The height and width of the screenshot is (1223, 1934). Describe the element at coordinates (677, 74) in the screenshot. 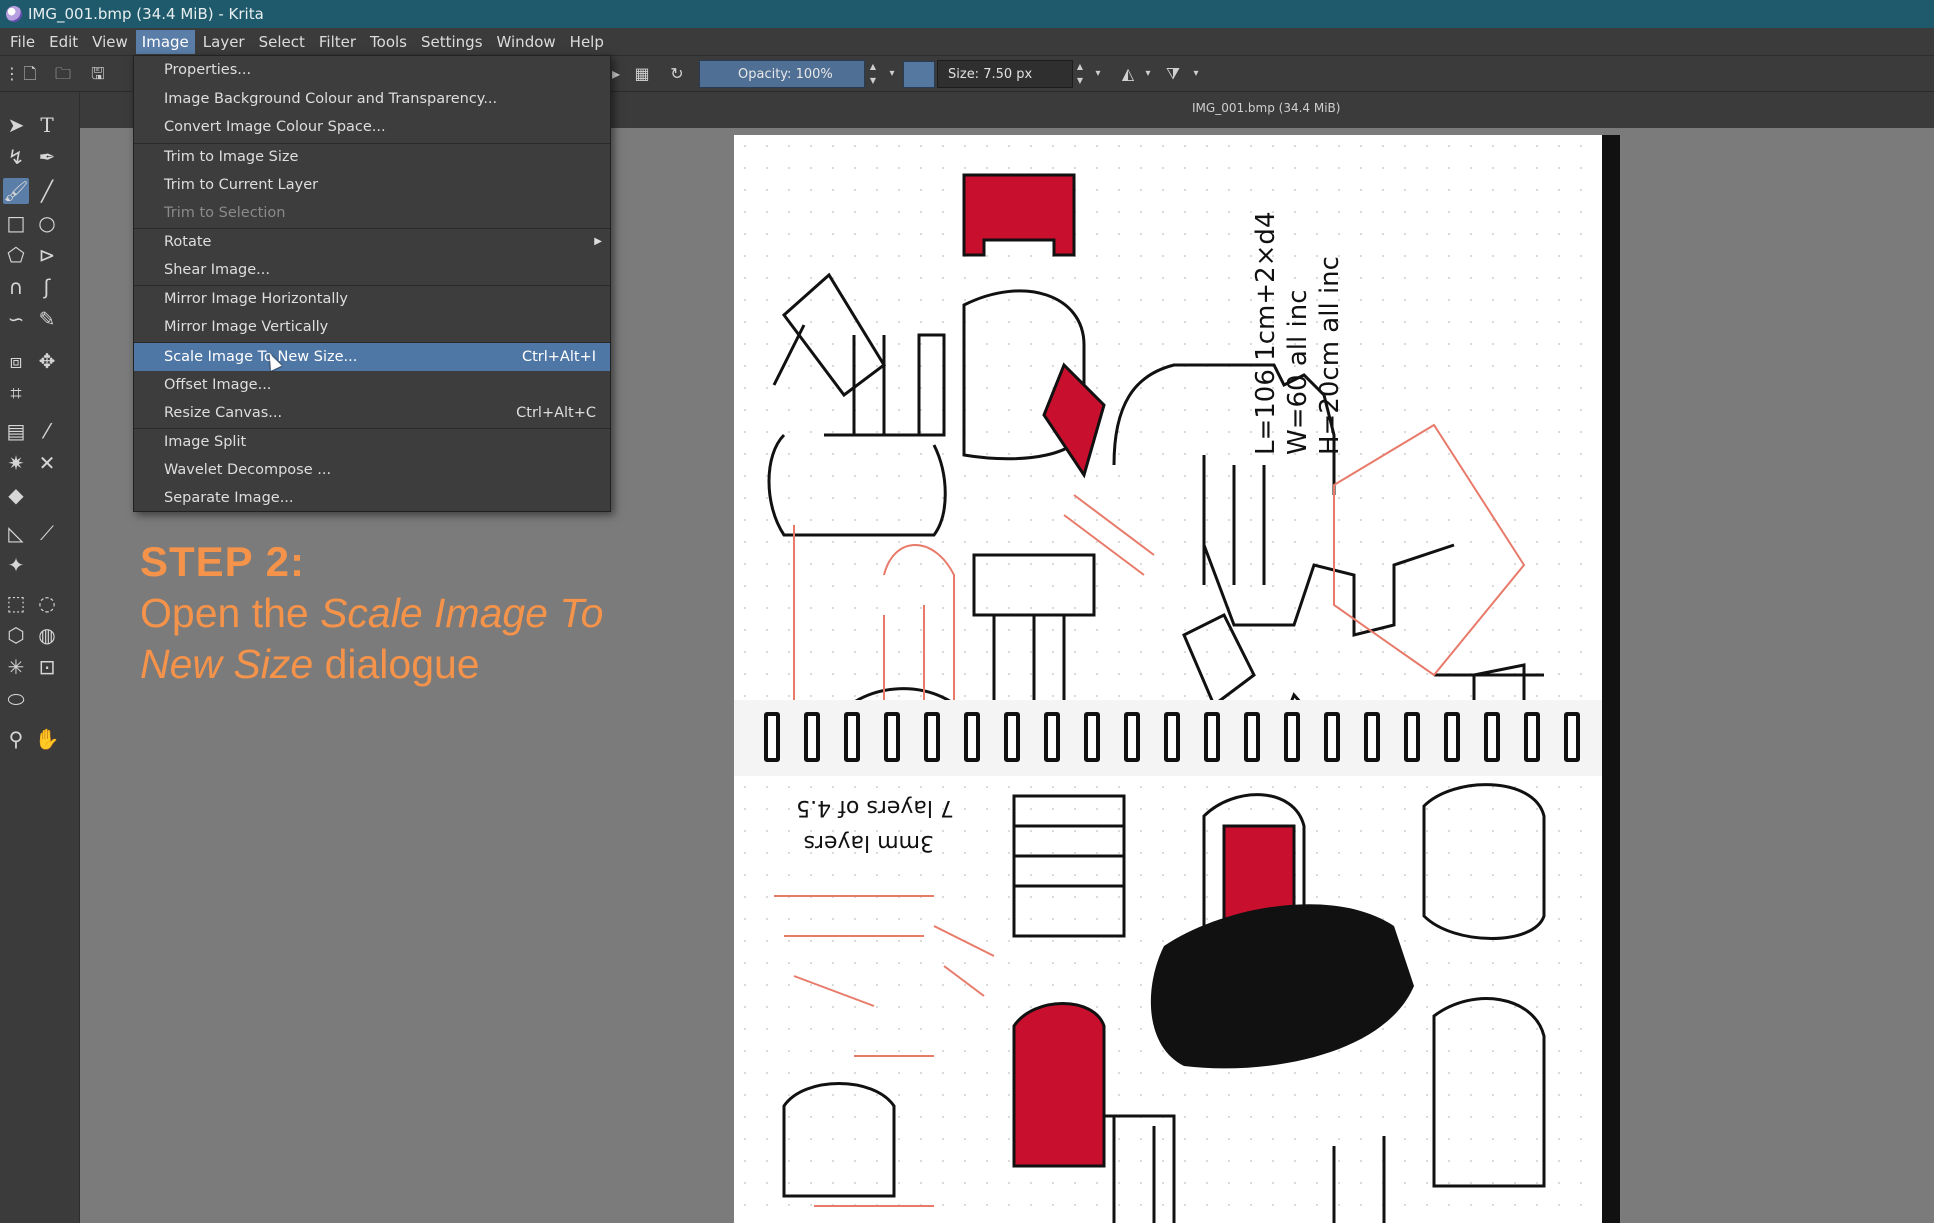

I see `reload-preset-icon: ↻` at that location.